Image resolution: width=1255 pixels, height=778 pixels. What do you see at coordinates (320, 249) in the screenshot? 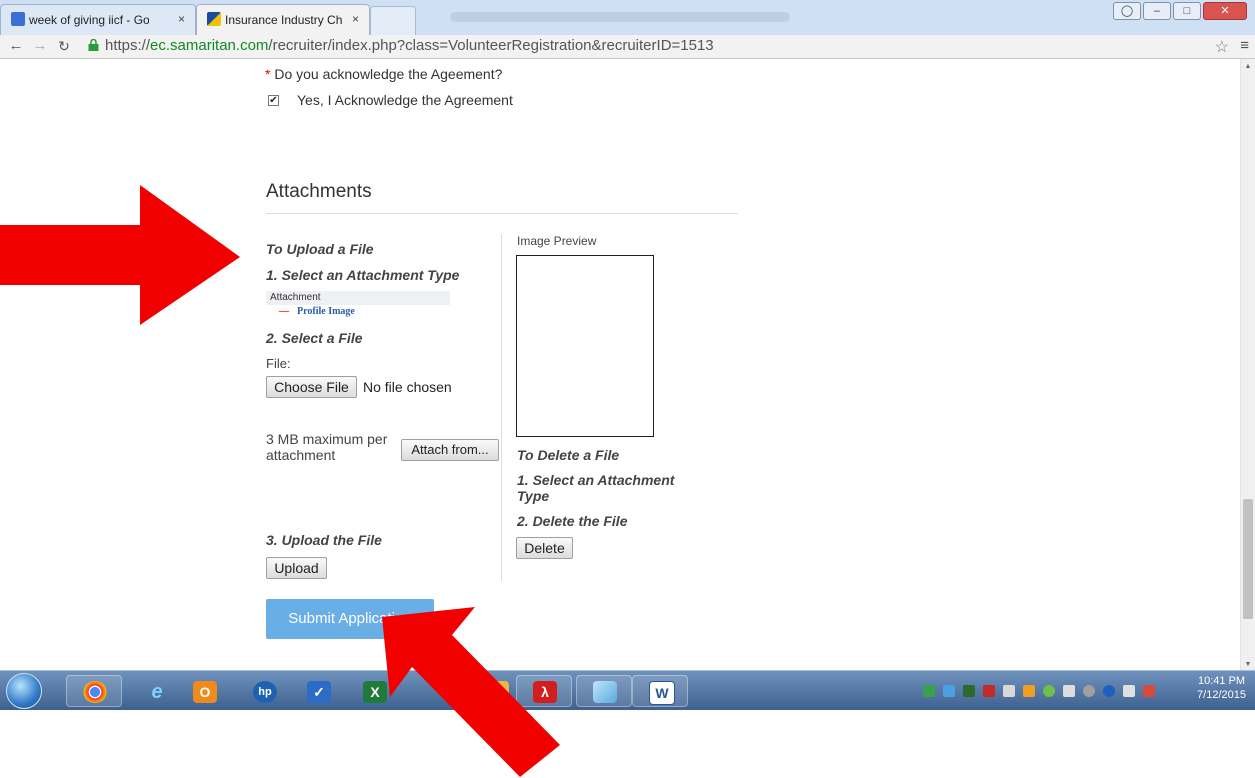
I see `upload-title: To Upload a File` at bounding box center [320, 249].